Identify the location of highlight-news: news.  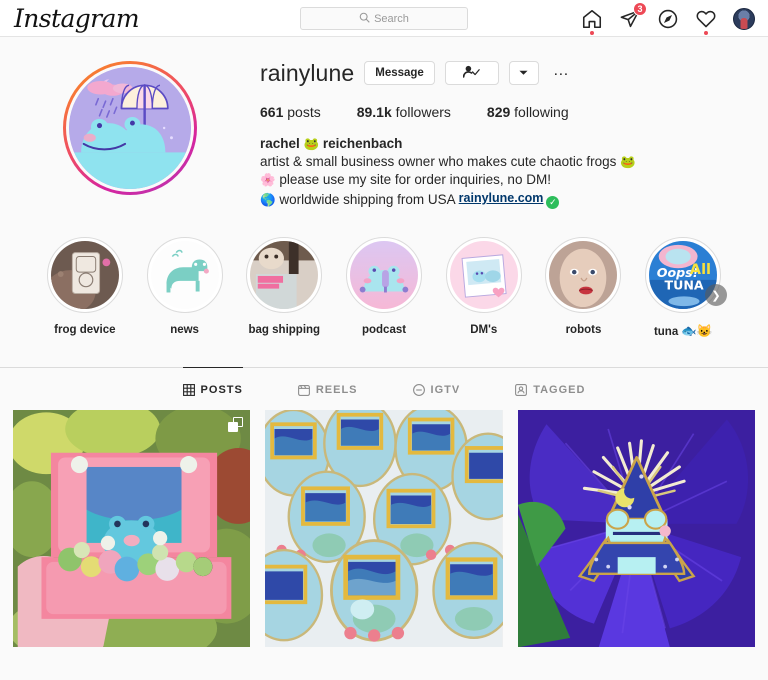
(185, 288).